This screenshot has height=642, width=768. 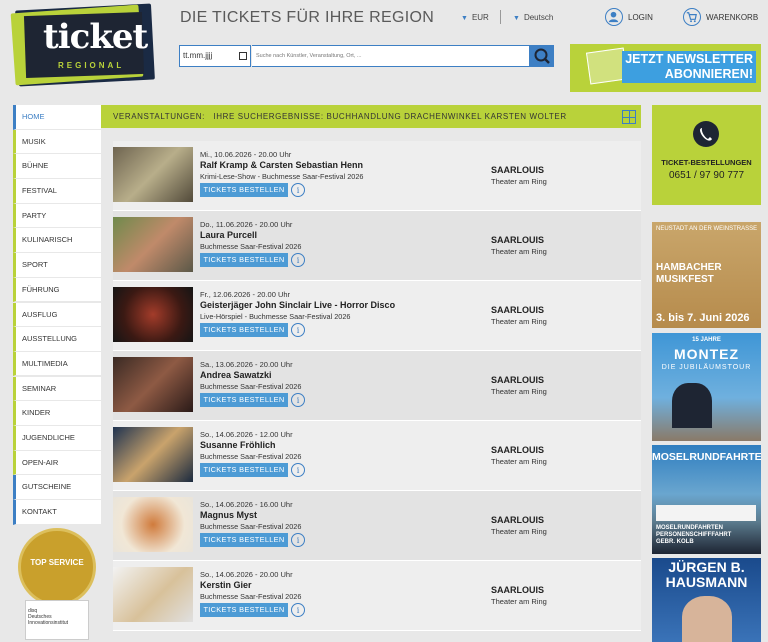 I want to click on ad-hambach-title2: MUSIKFEST, so click(x=685, y=279).